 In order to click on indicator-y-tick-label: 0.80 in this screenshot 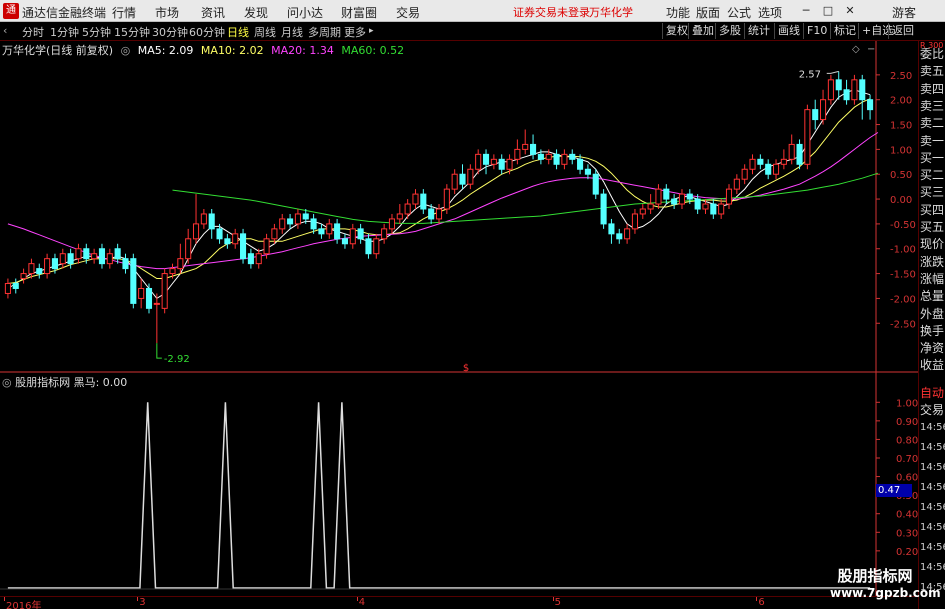, I will do `click(907, 440)`.